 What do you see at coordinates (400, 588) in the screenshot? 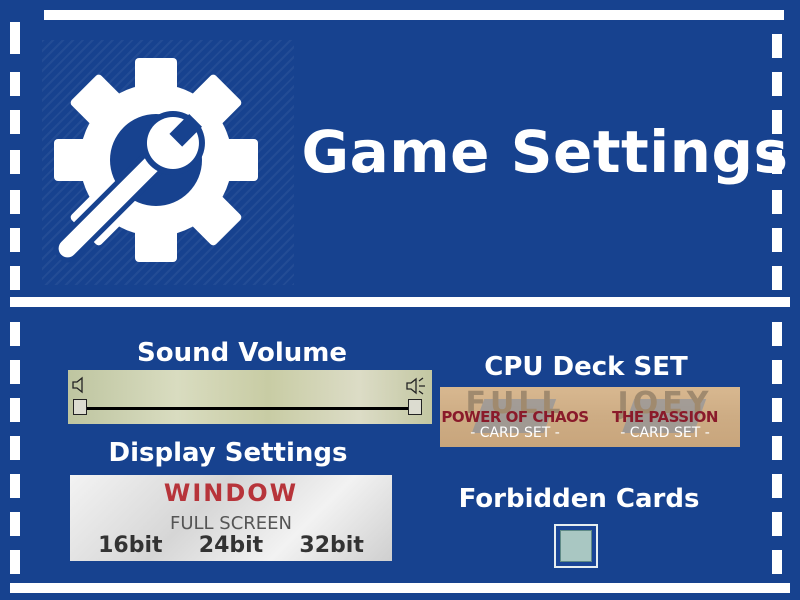
I see `bottom-border` at bounding box center [400, 588].